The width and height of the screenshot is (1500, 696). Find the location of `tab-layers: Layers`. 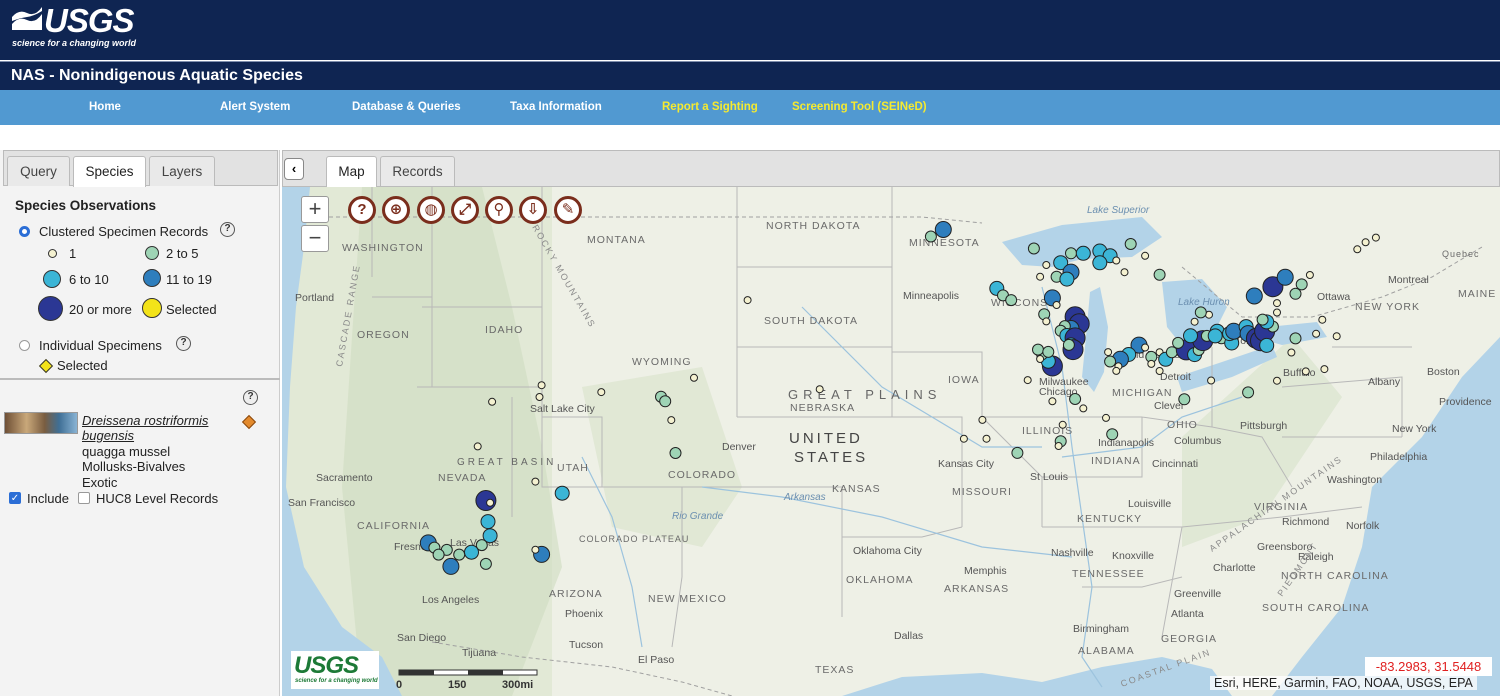

tab-layers: Layers is located at coordinates (182, 171).